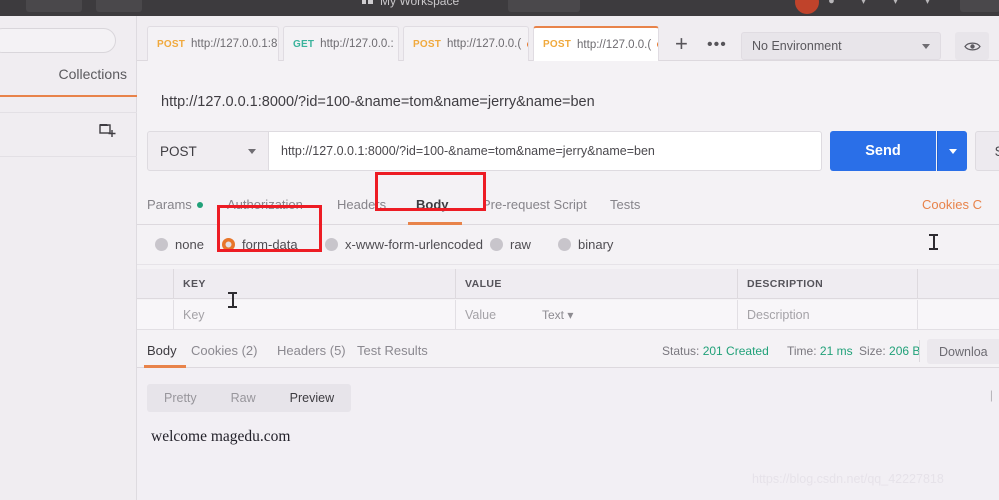  Describe the element at coordinates (681, 351) in the screenshot. I see `status-label: Status:` at that location.